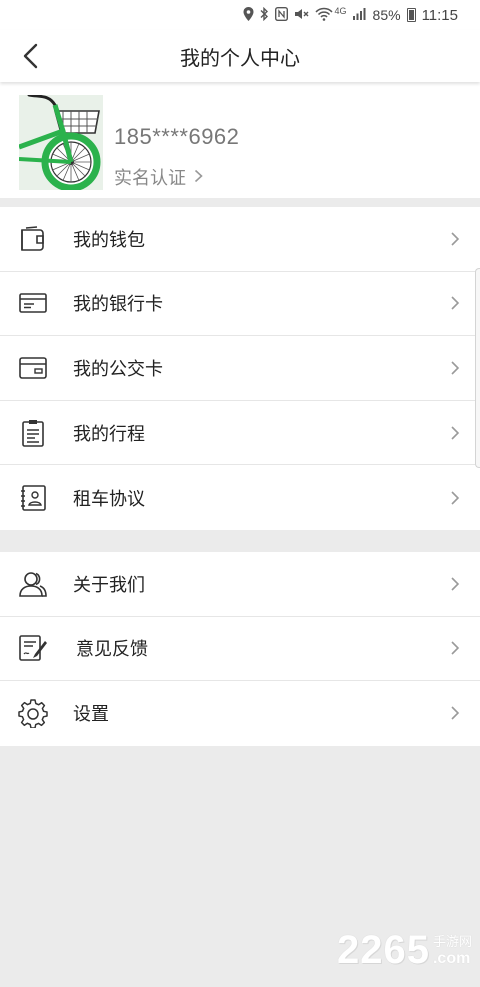 This screenshot has width=480, height=987. What do you see at coordinates (281, 15) in the screenshot?
I see `nfc-icon` at bounding box center [281, 15].